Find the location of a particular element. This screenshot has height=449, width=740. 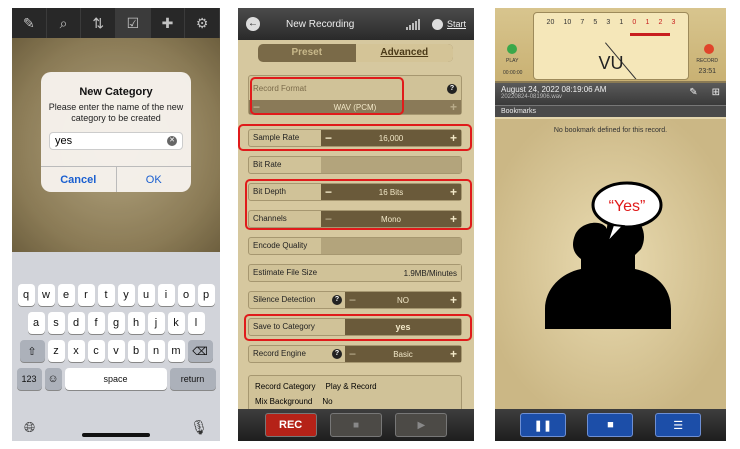

highlight-save-category is located at coordinates (358, 327).